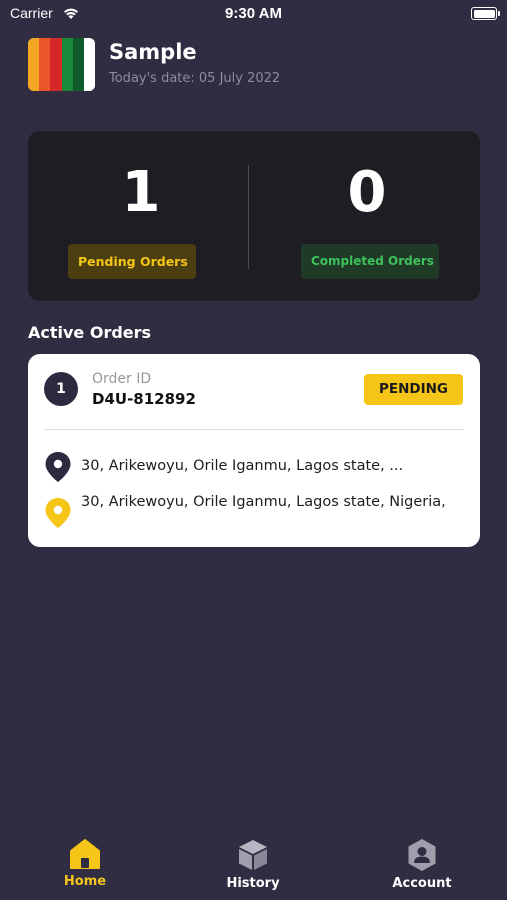 Image resolution: width=507 pixels, height=900 pixels. What do you see at coordinates (413, 389) in the screenshot?
I see `order-status-badge: PENDING` at bounding box center [413, 389].